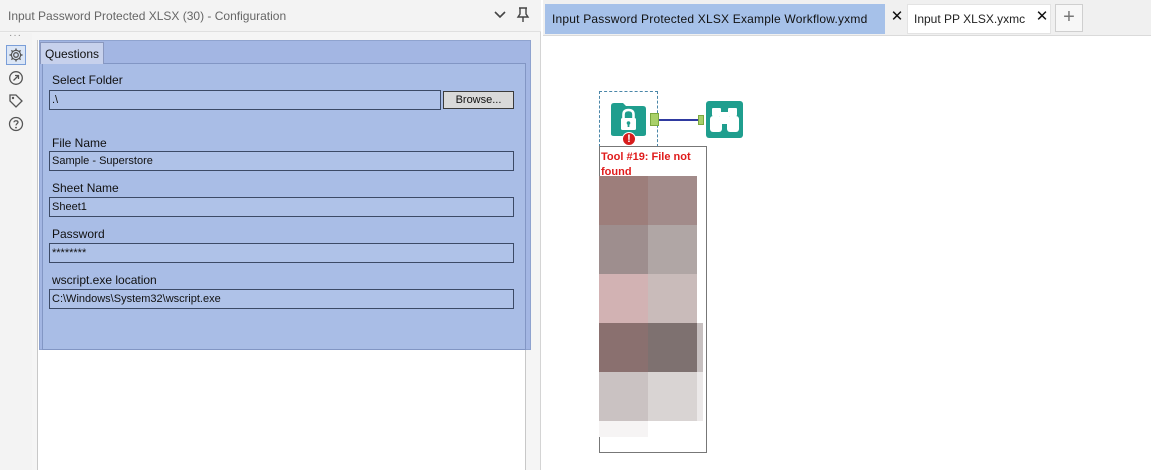  What do you see at coordinates (979, 19) in the screenshot?
I see `tab-macro-yxmc: Input PP XLSX.yxmc` at bounding box center [979, 19].